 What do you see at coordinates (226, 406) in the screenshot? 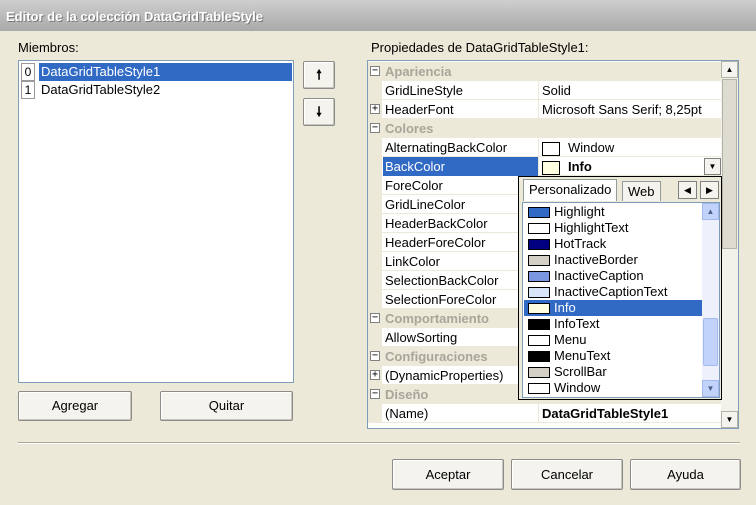
I see `remove-button: Quitar` at bounding box center [226, 406].